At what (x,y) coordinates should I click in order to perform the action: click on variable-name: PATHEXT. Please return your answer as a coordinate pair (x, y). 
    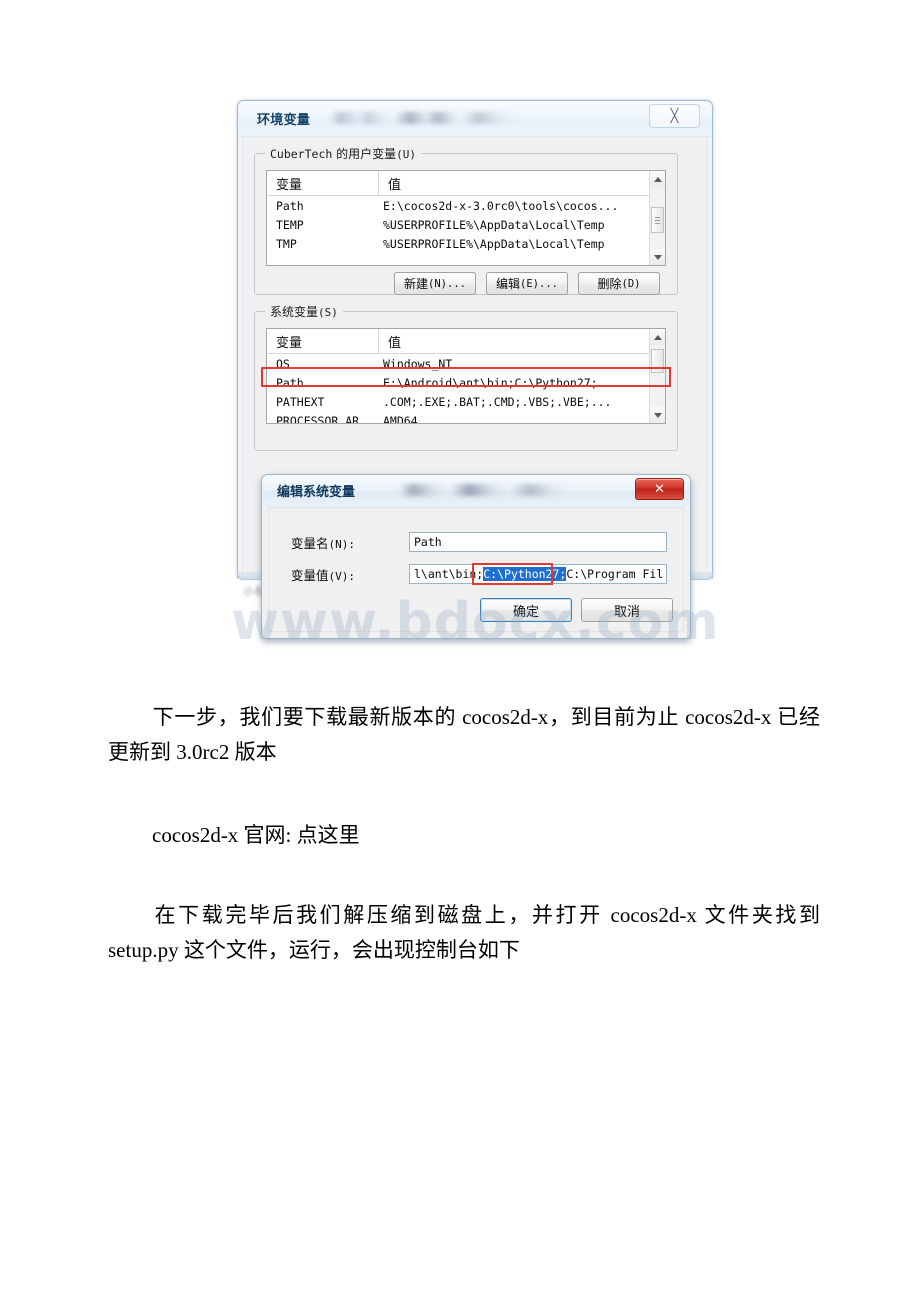
    Looking at the image, I should click on (300, 401).